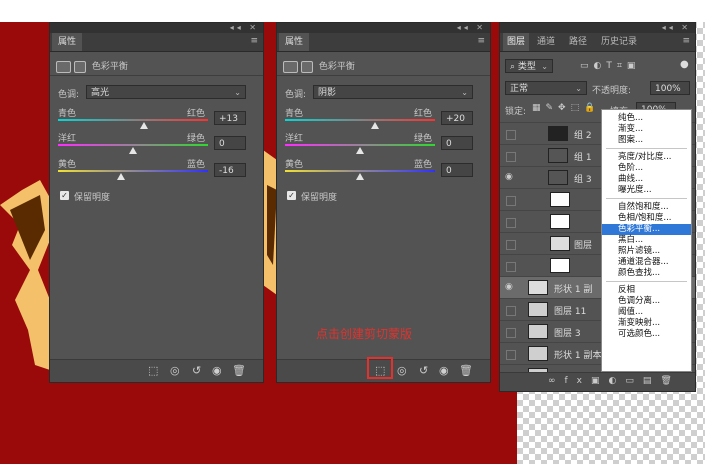 The width and height of the screenshot is (705, 464). Describe the element at coordinates (578, 42) in the screenshot. I see `tab-paths: 路径` at that location.